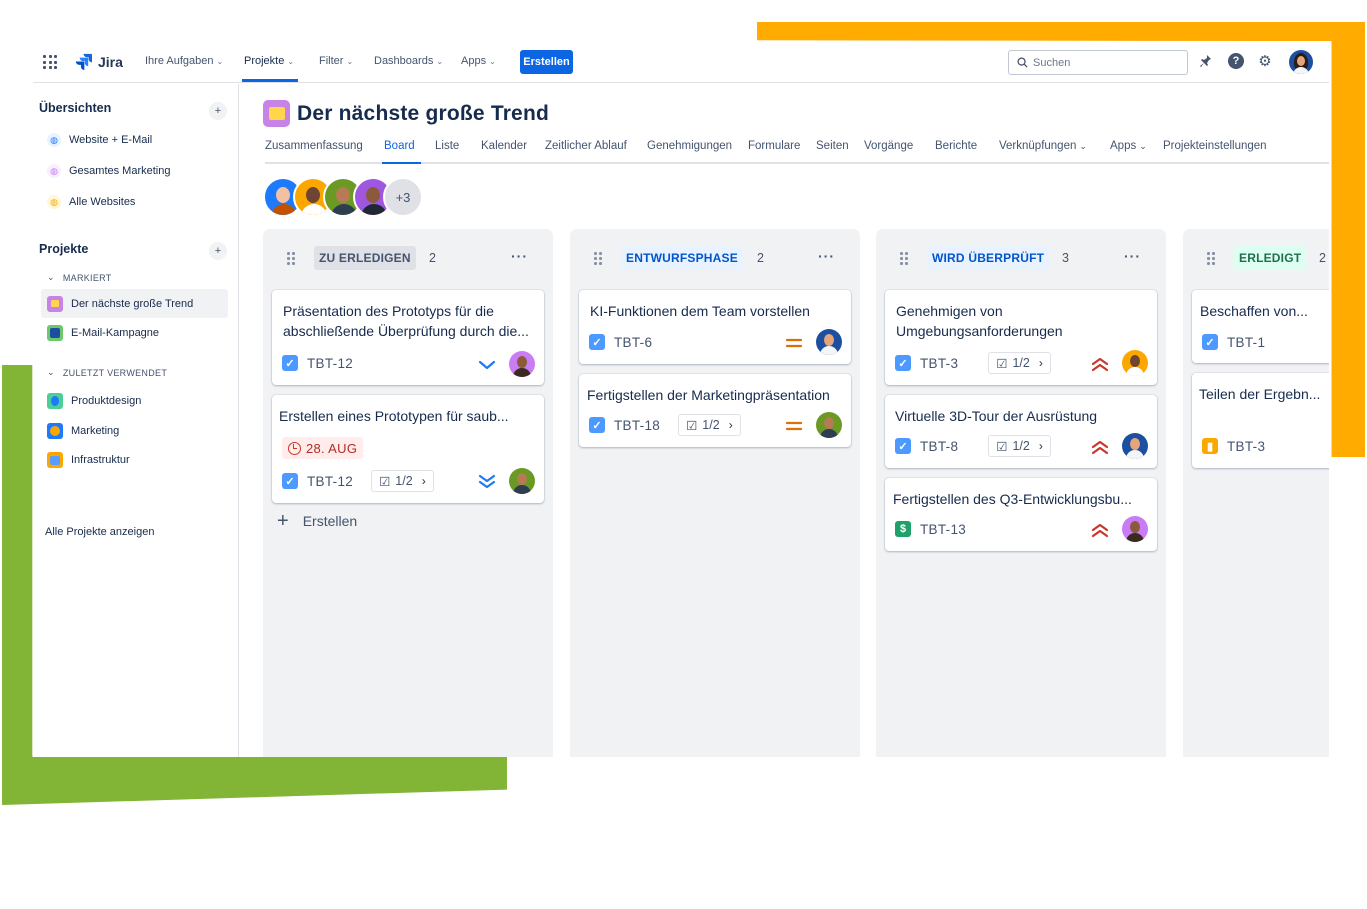  Describe the element at coordinates (682, 258) in the screenshot. I see `column-title: ENTWURFSPHASE` at that location.